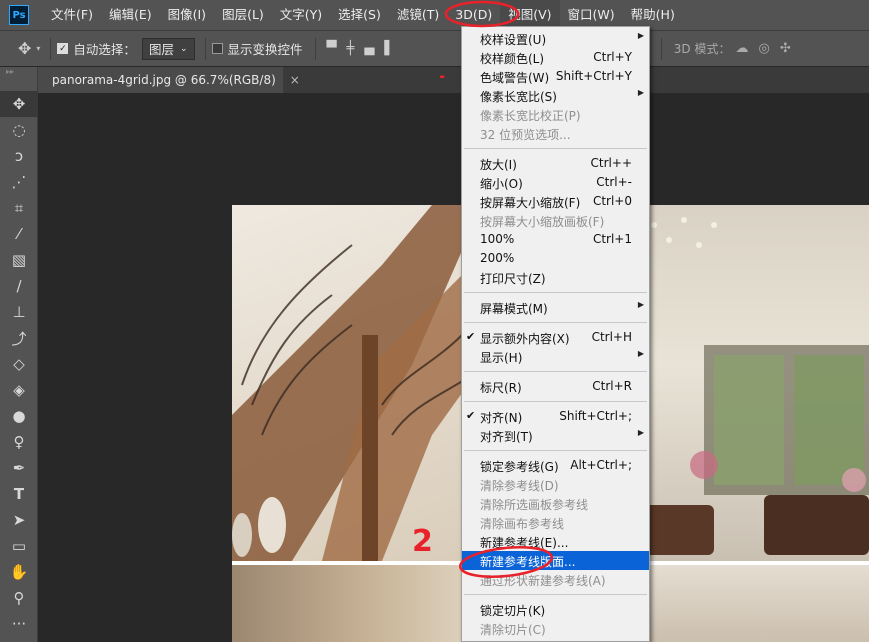 The image size is (869, 642). What do you see at coordinates (555, 38) in the screenshot?
I see `view-menu-item: 校样设置(U) ▶` at bounding box center [555, 38].